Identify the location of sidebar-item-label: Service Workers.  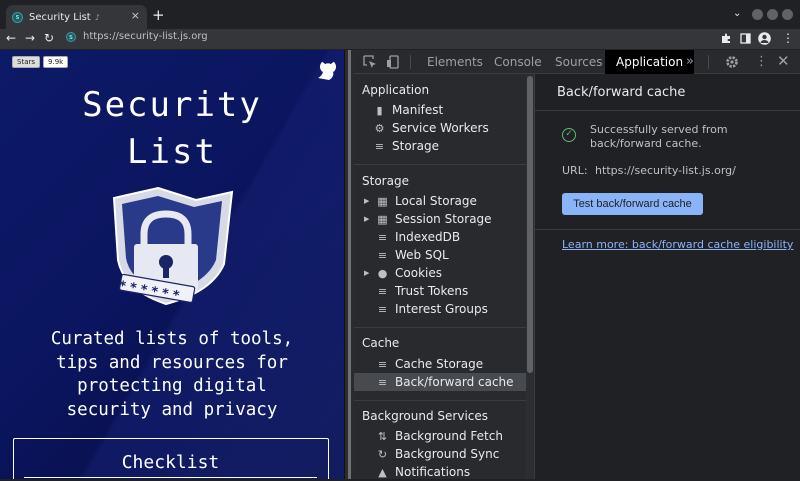
(440, 128).